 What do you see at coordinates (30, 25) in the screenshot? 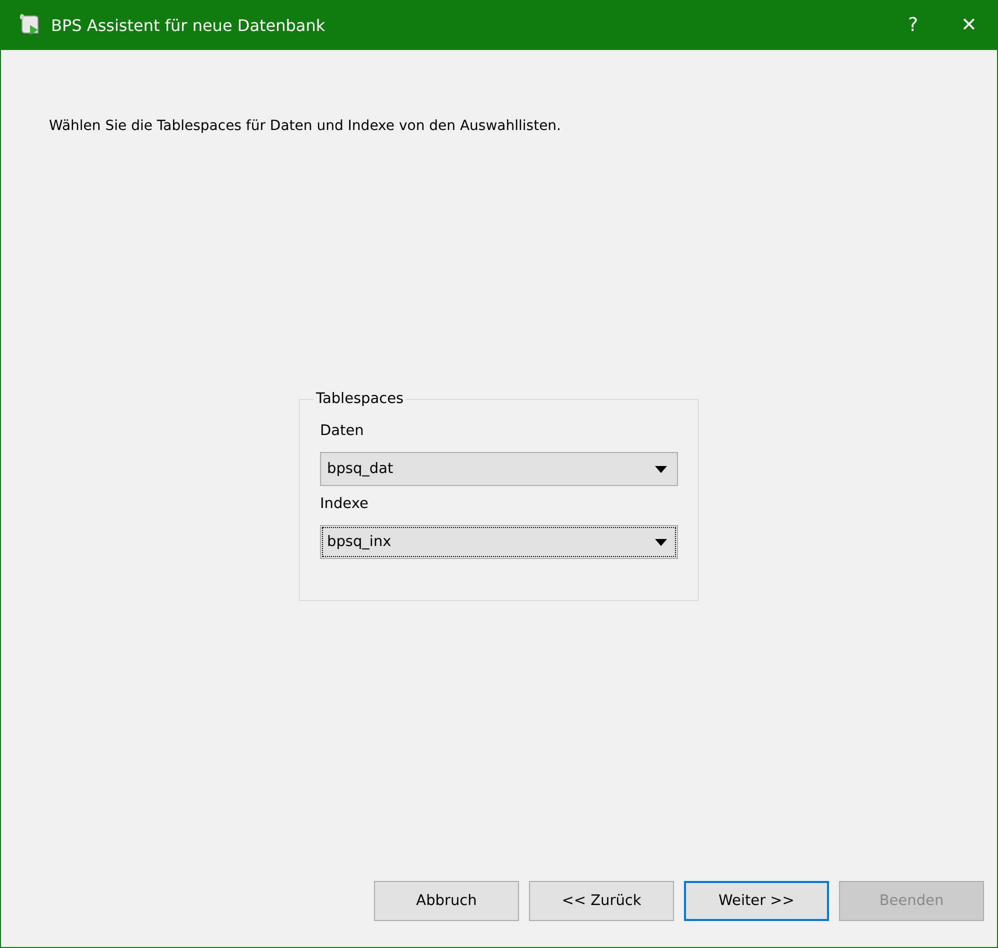
I see `scroll-icon` at bounding box center [30, 25].